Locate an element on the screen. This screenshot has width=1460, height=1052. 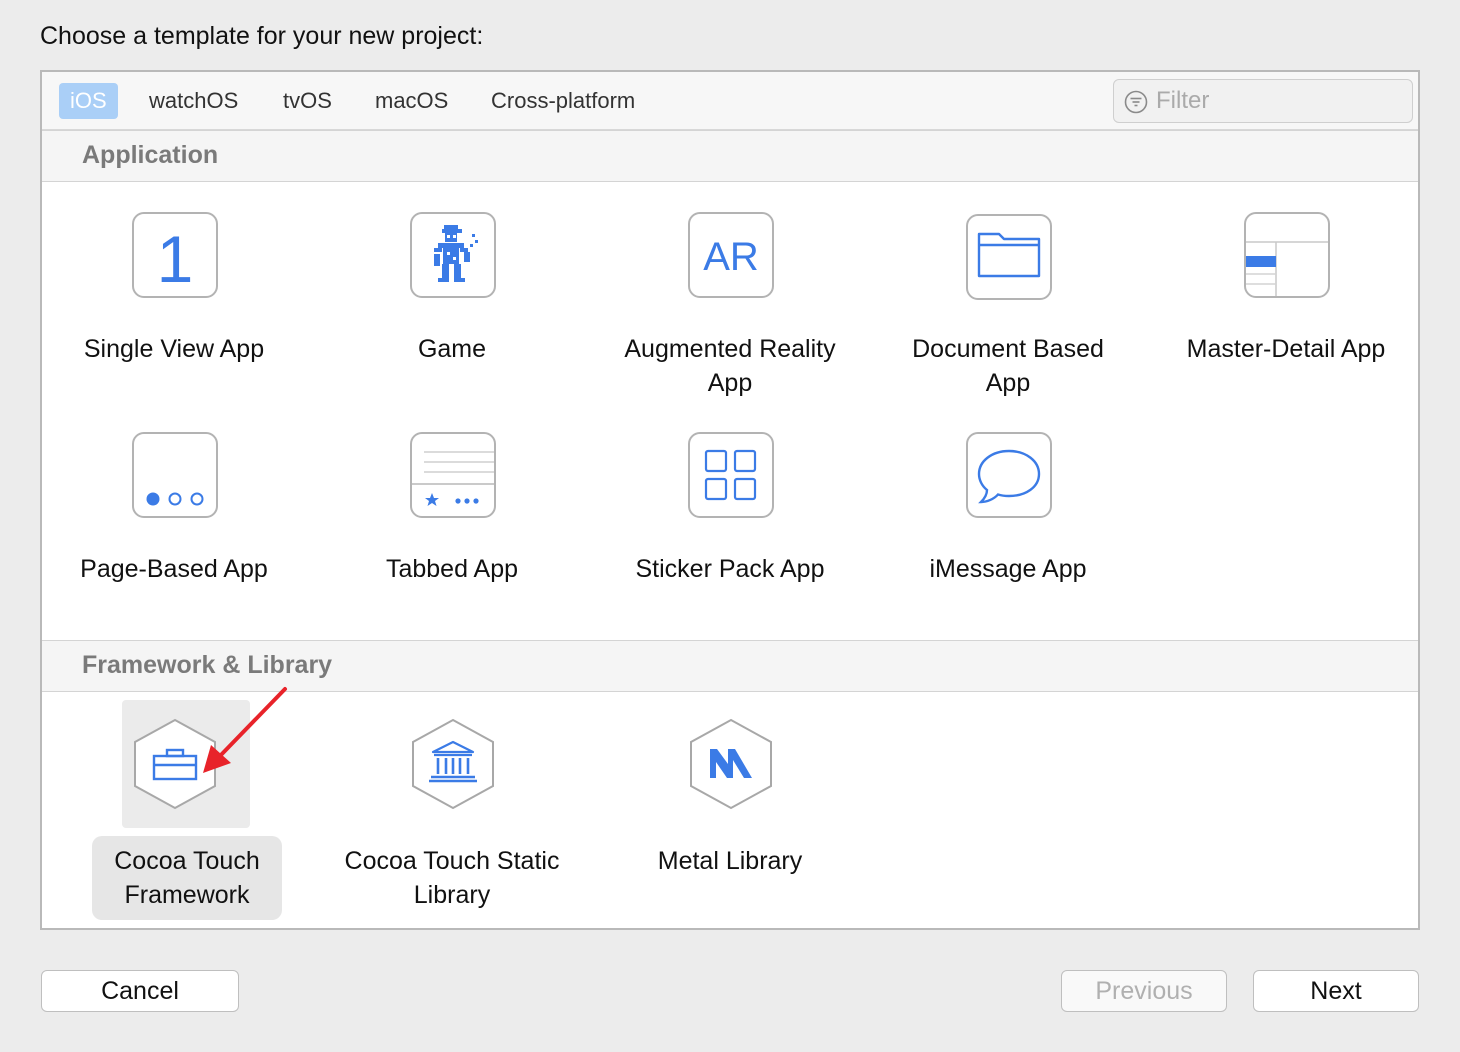
template-label: Metal Library is located at coordinates (730, 861).